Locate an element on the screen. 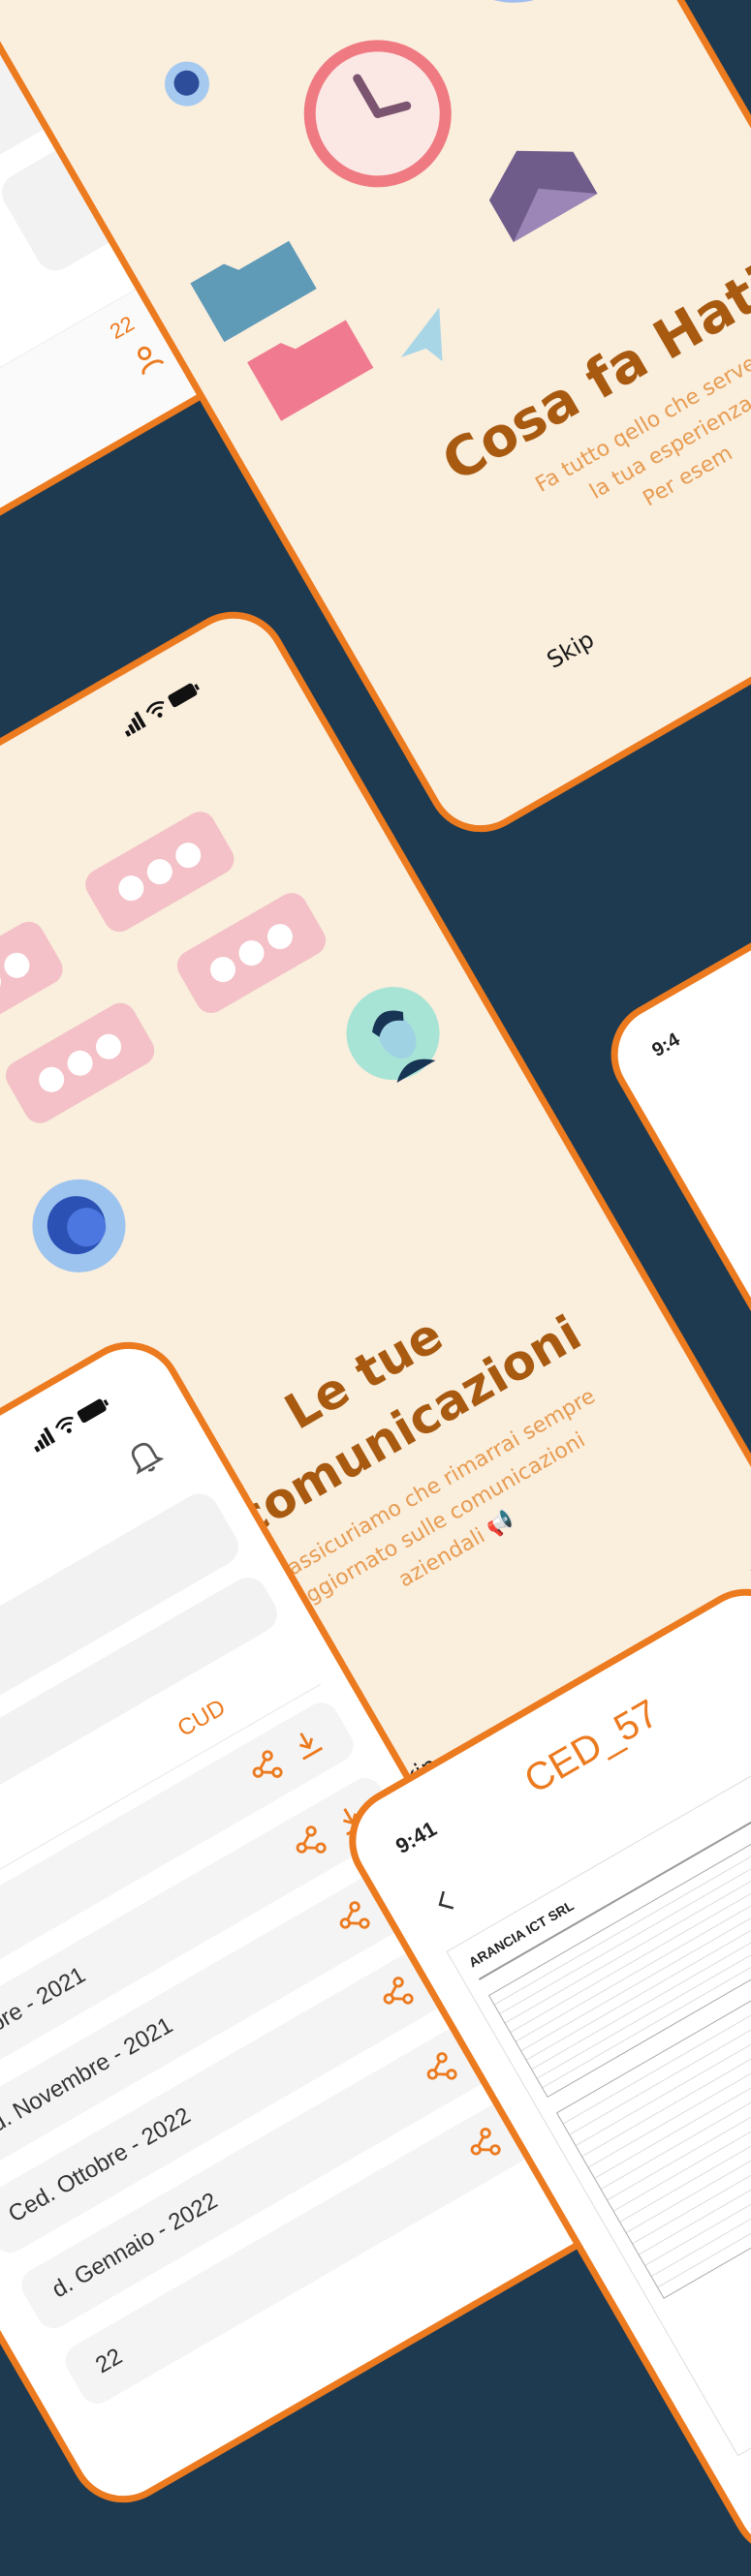  avatar-man-illustration is located at coordinates (393, 1035).